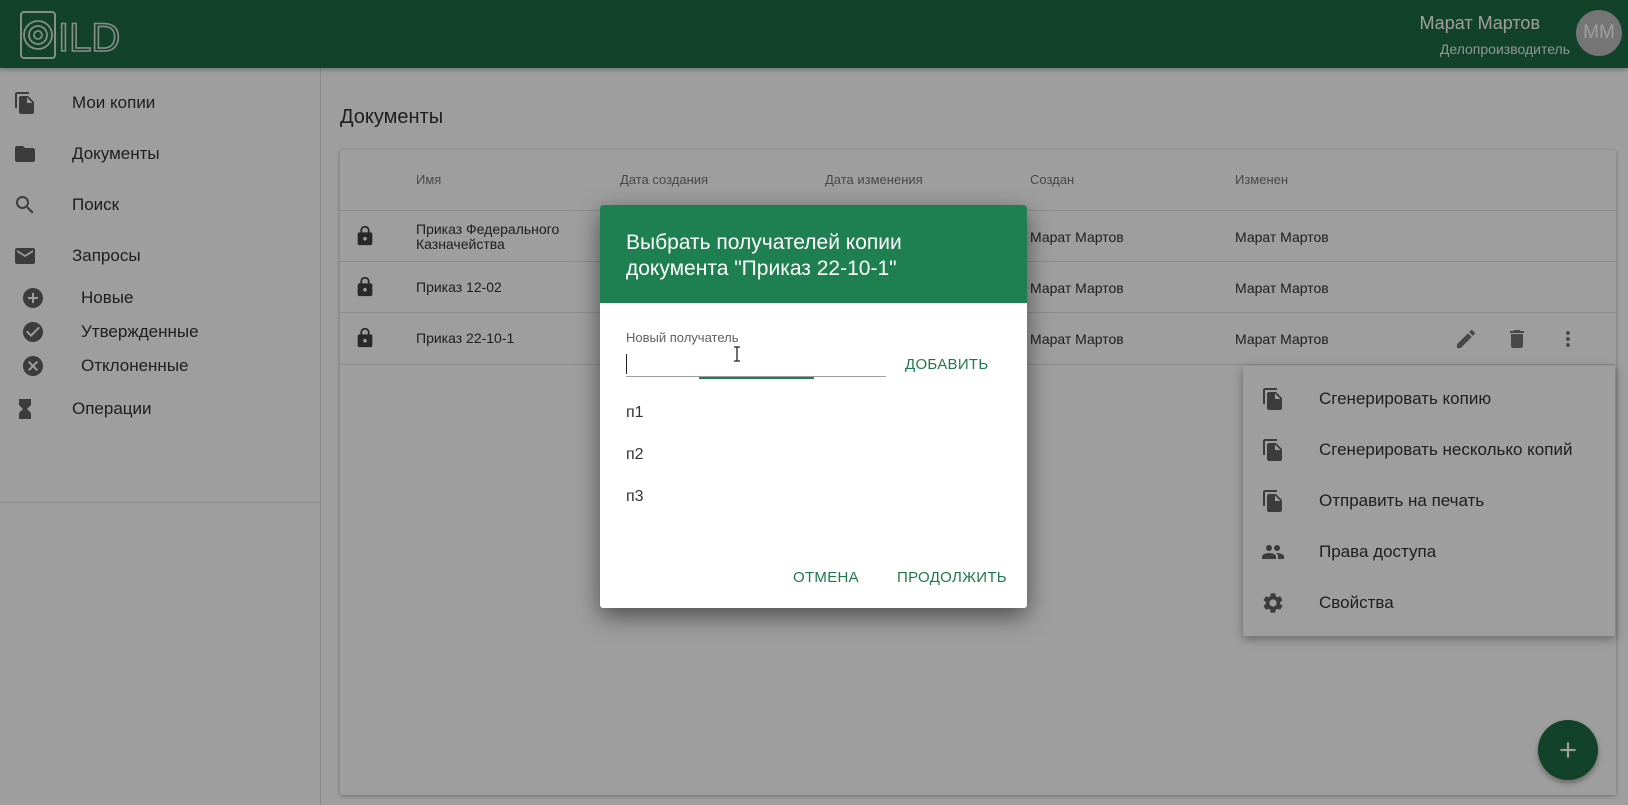 The height and width of the screenshot is (805, 1628). I want to click on recipient-item: п1, so click(635, 413).